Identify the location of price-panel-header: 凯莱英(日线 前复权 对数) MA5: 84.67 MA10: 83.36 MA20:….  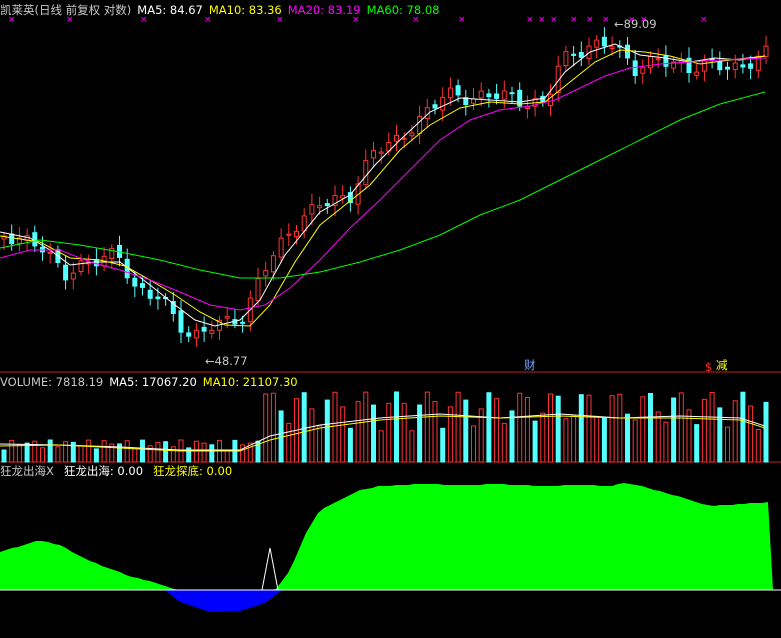
(222, 10).